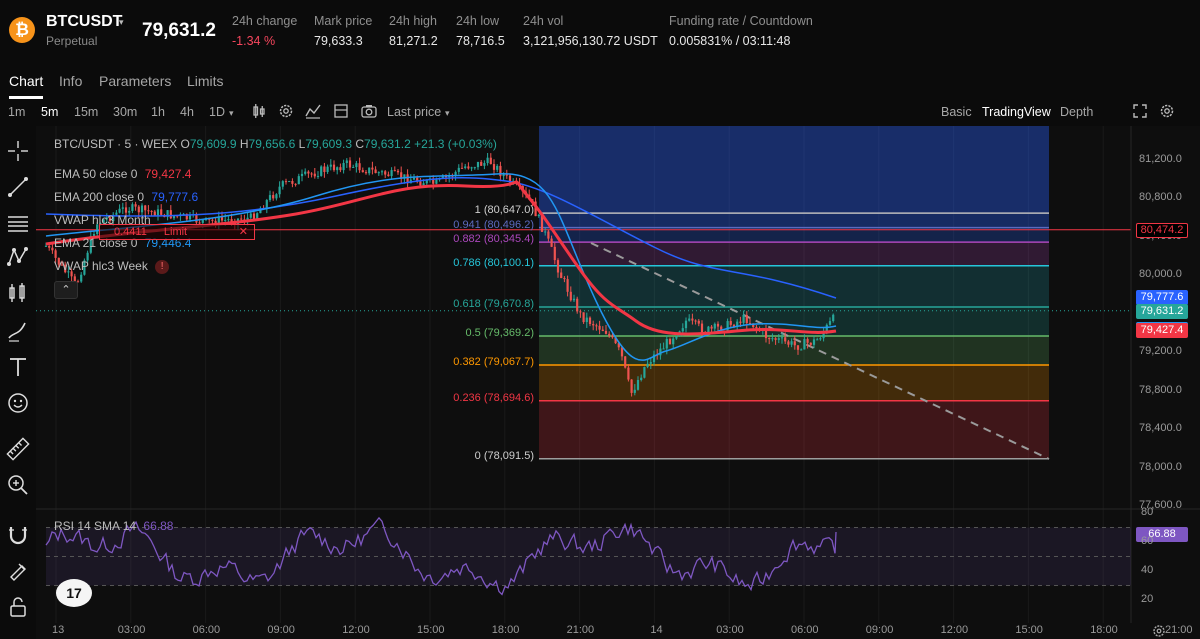 The image size is (1200, 639). What do you see at coordinates (18, 571) in the screenshot?
I see `lock-drawings-icon` at bounding box center [18, 571].